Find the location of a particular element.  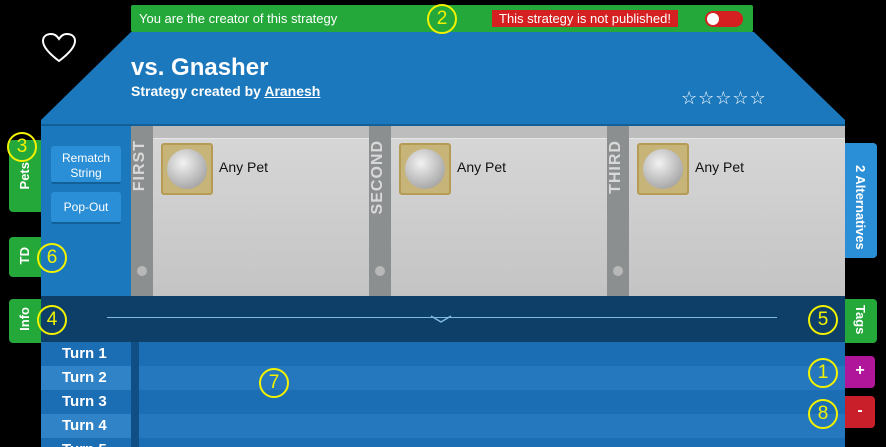

callout-2: 2 is located at coordinates (442, 19).